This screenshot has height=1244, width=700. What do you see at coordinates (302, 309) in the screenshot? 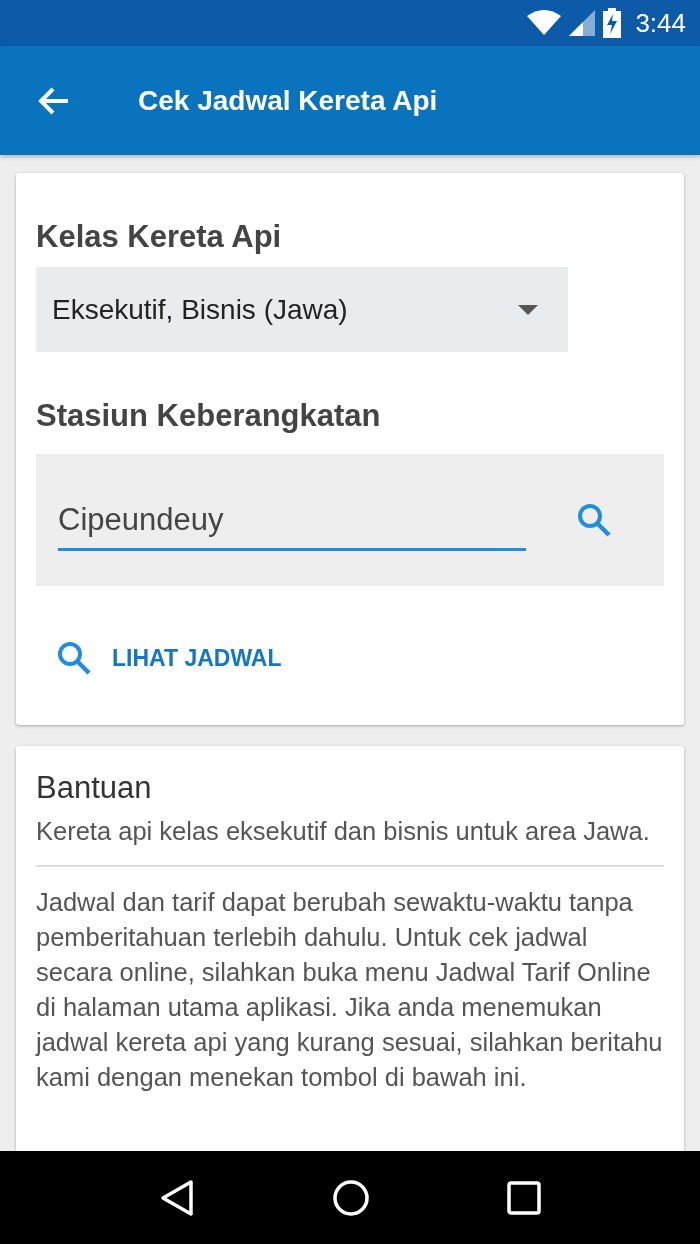
I see `class-dropdown: Eksekutif, Bisnis (Jawa)` at bounding box center [302, 309].